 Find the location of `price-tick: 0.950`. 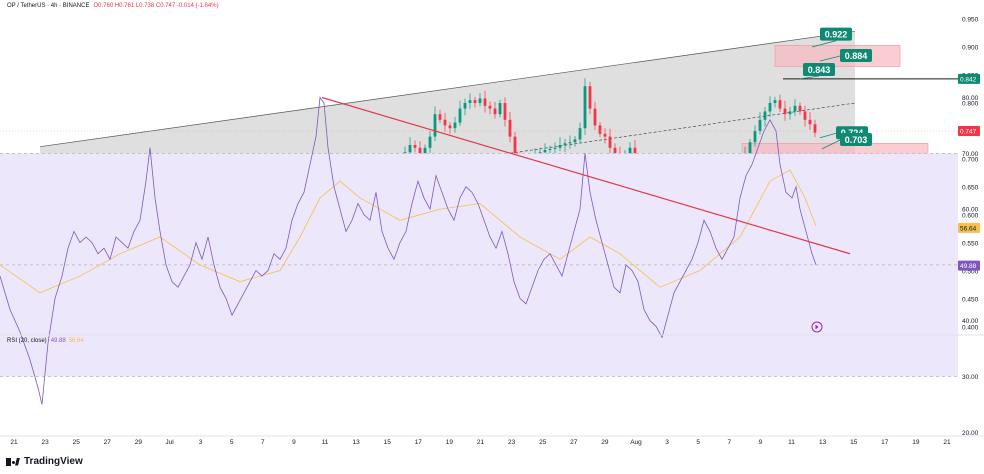

price-tick: 0.950 is located at coordinates (970, 20).